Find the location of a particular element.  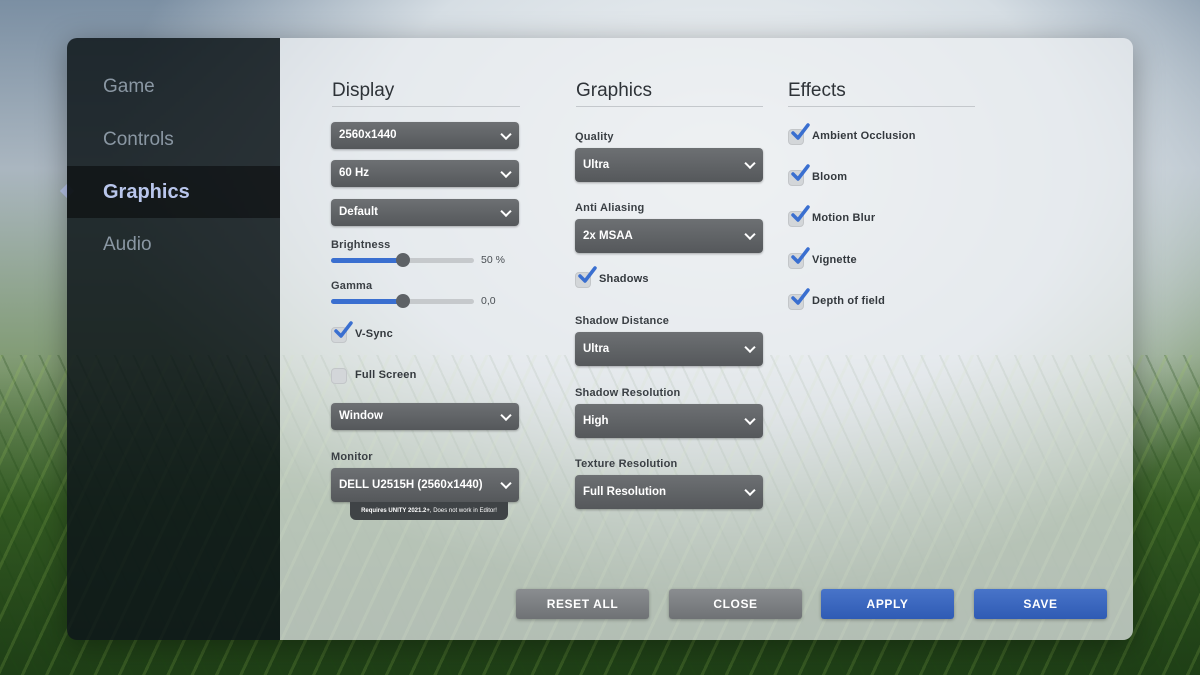

monitor-tooltip-requirement: Requires UNITY 2021.2+ is located at coordinates (395, 511).